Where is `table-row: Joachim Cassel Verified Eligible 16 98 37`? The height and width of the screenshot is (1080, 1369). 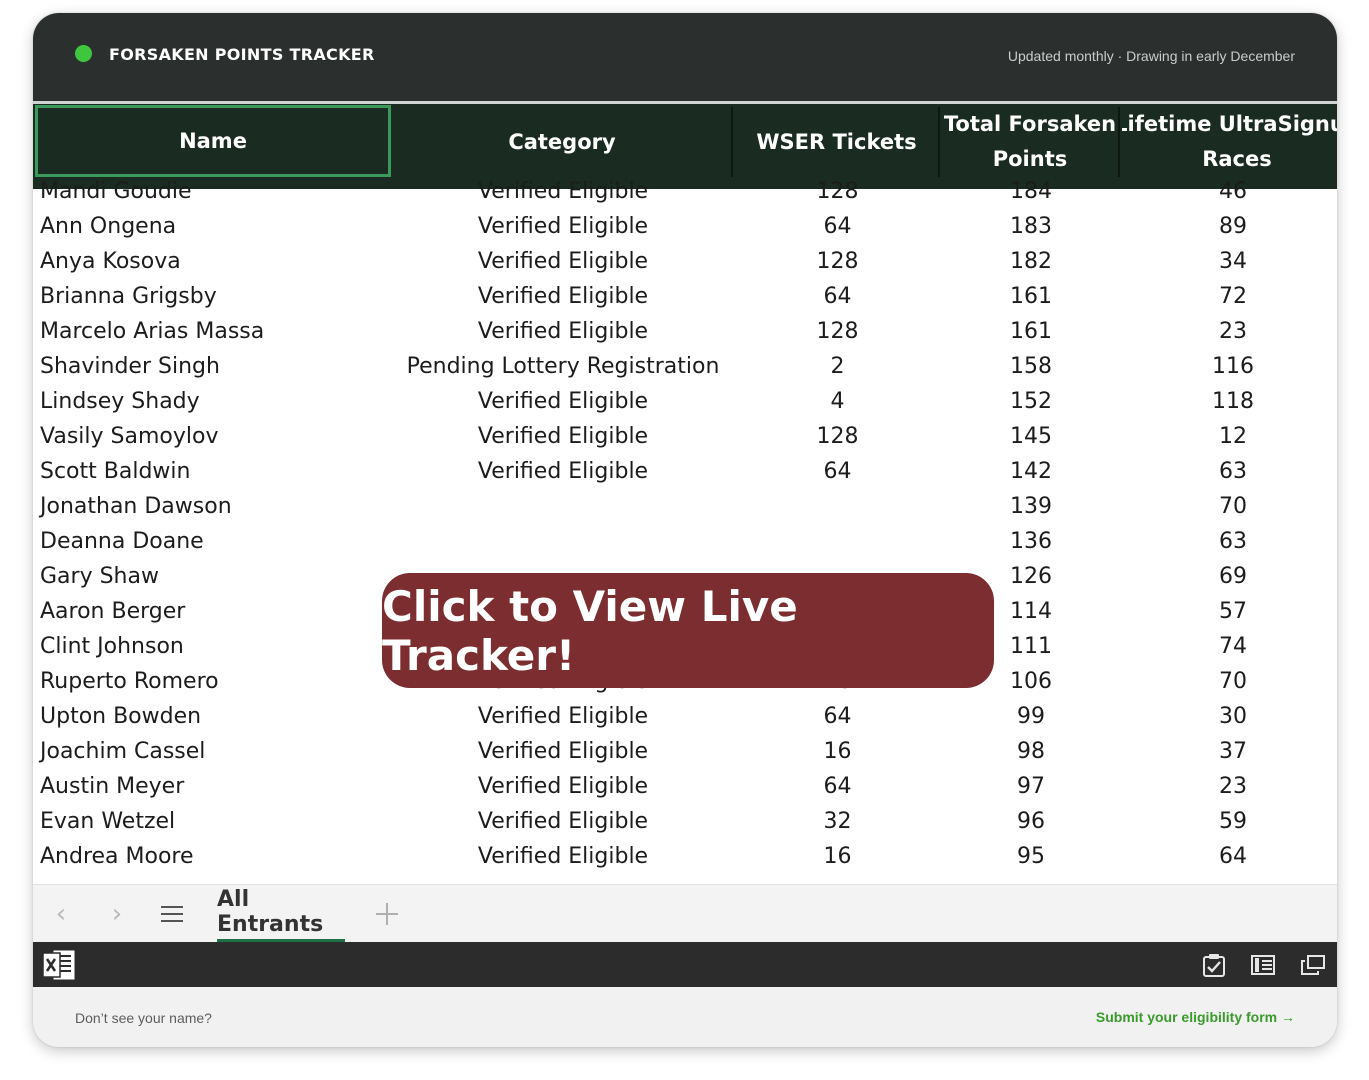
table-row: Joachim Cassel Verified Eligible 16 98 37 is located at coordinates (685, 751).